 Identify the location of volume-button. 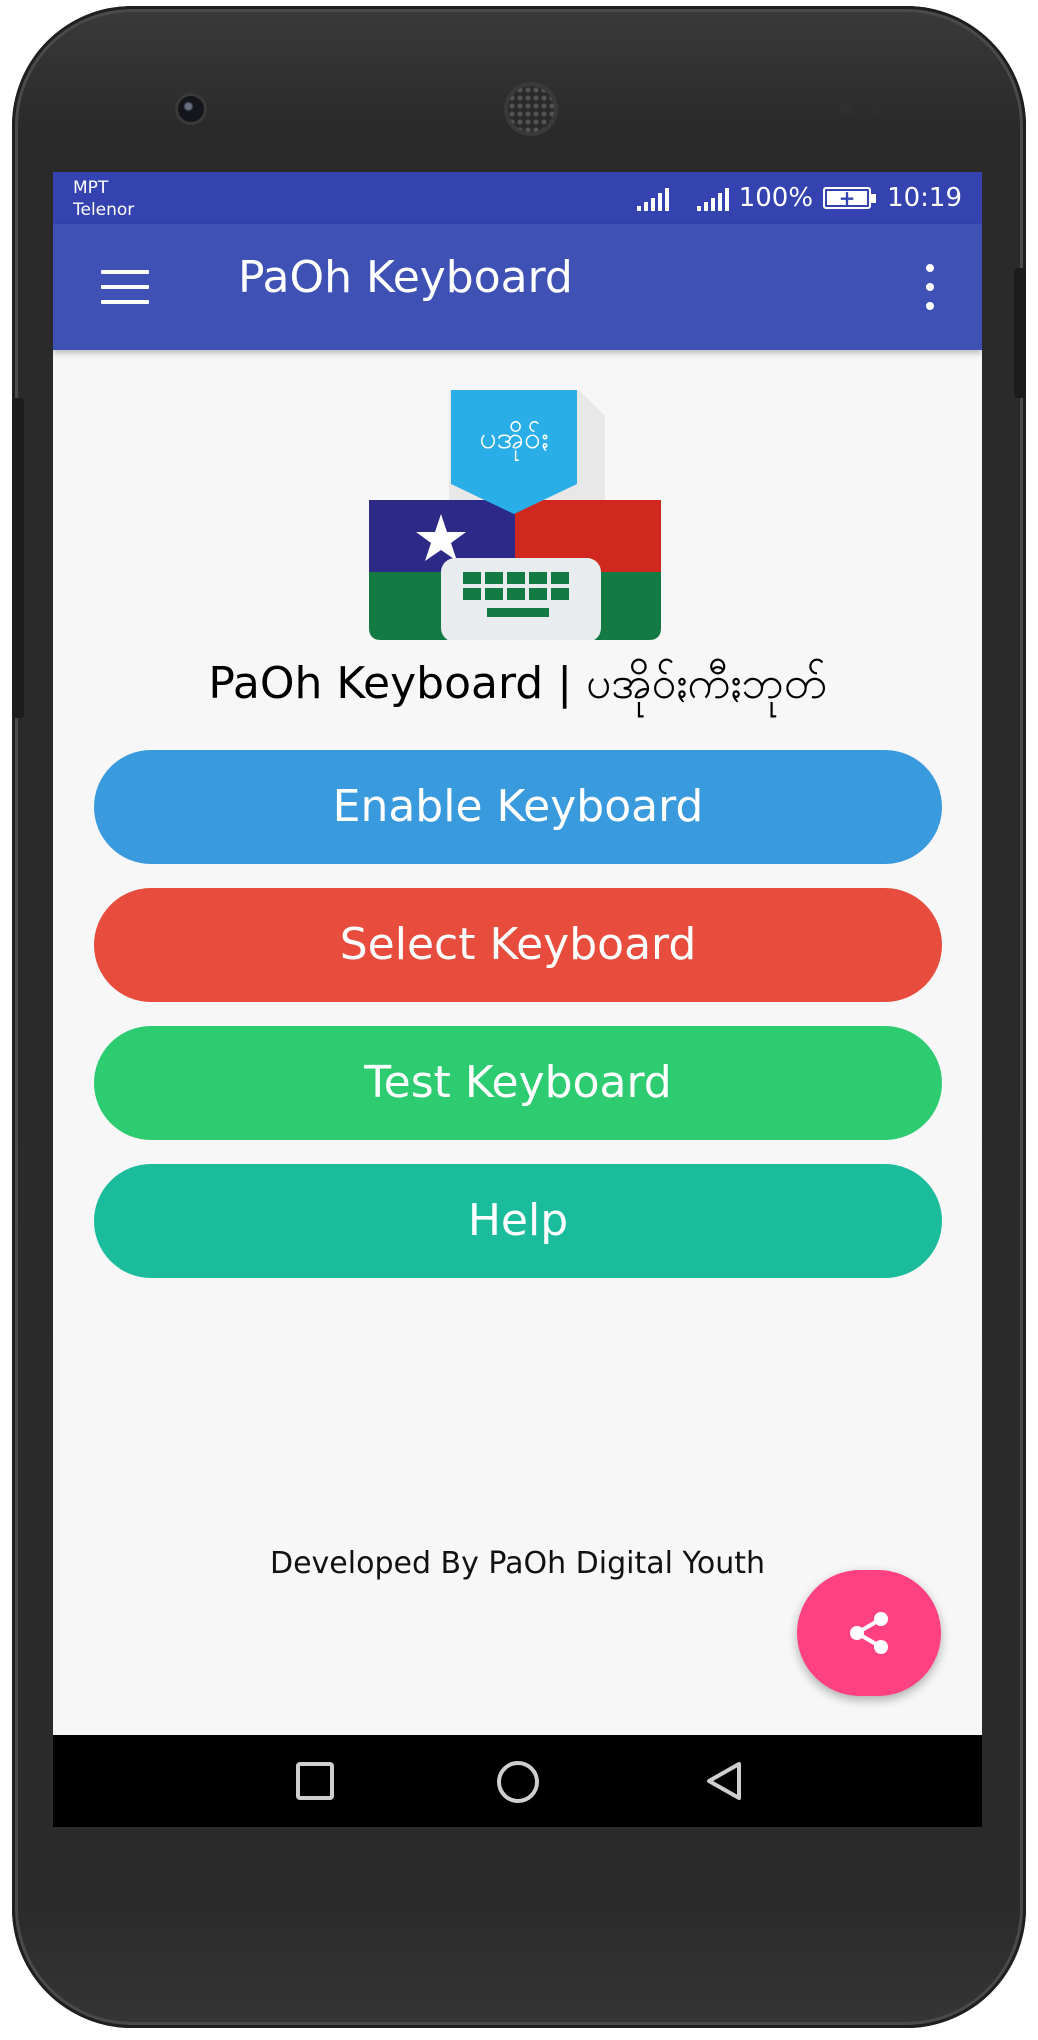
(18, 558).